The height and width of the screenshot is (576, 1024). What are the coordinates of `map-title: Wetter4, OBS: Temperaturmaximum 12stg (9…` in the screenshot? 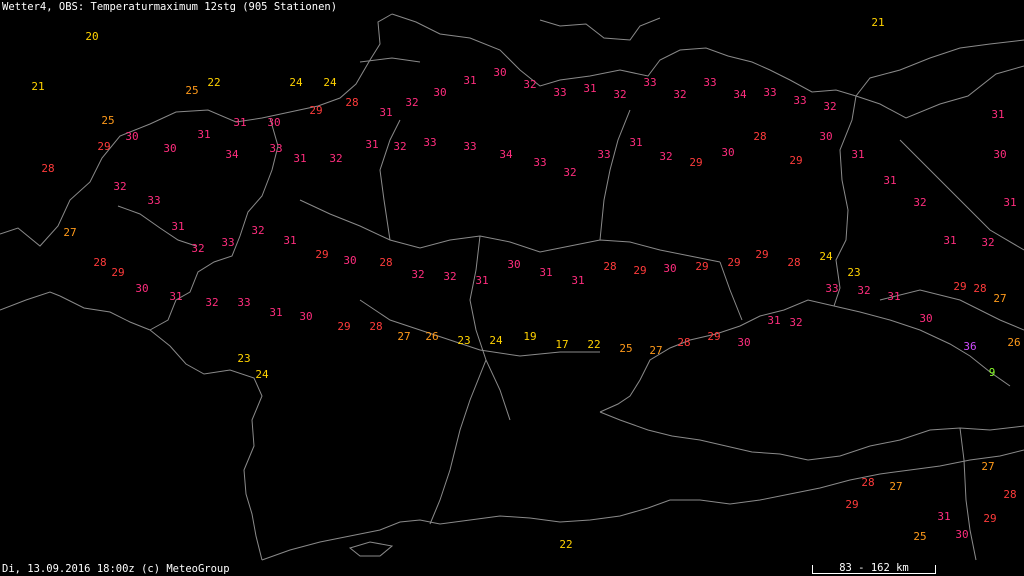 It's located at (170, 7).